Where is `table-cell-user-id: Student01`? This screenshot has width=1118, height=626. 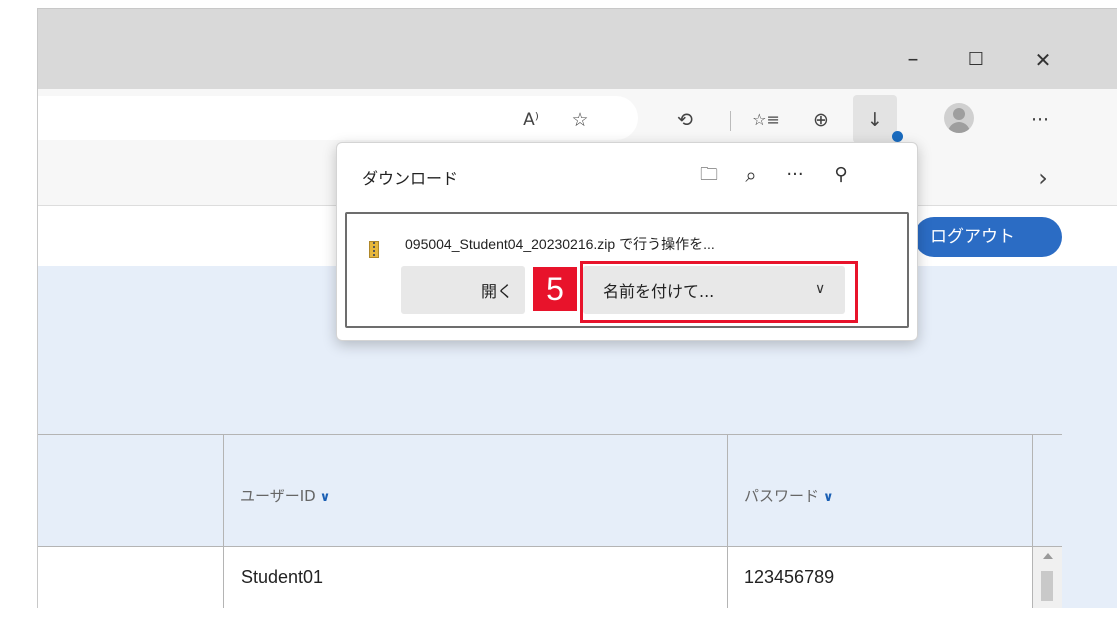 table-cell-user-id: Student01 is located at coordinates (282, 577).